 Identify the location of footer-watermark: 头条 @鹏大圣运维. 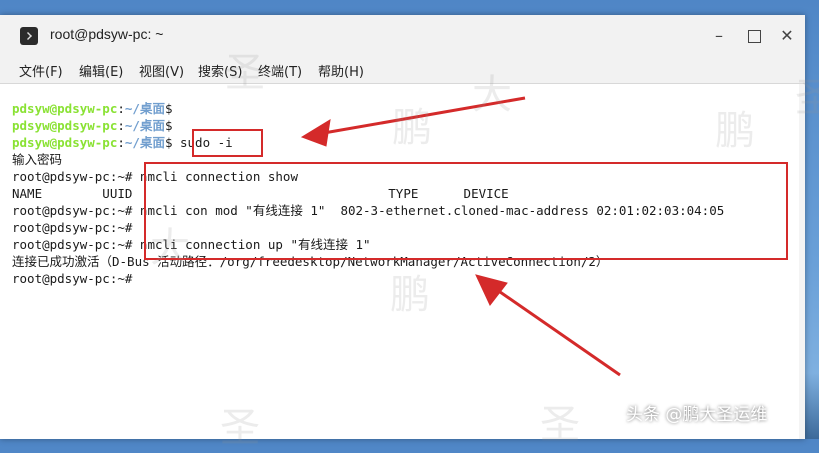
(697, 415).